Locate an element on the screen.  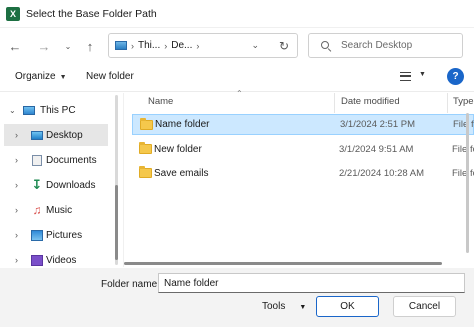
computer-icon is located at coordinates (29, 110).